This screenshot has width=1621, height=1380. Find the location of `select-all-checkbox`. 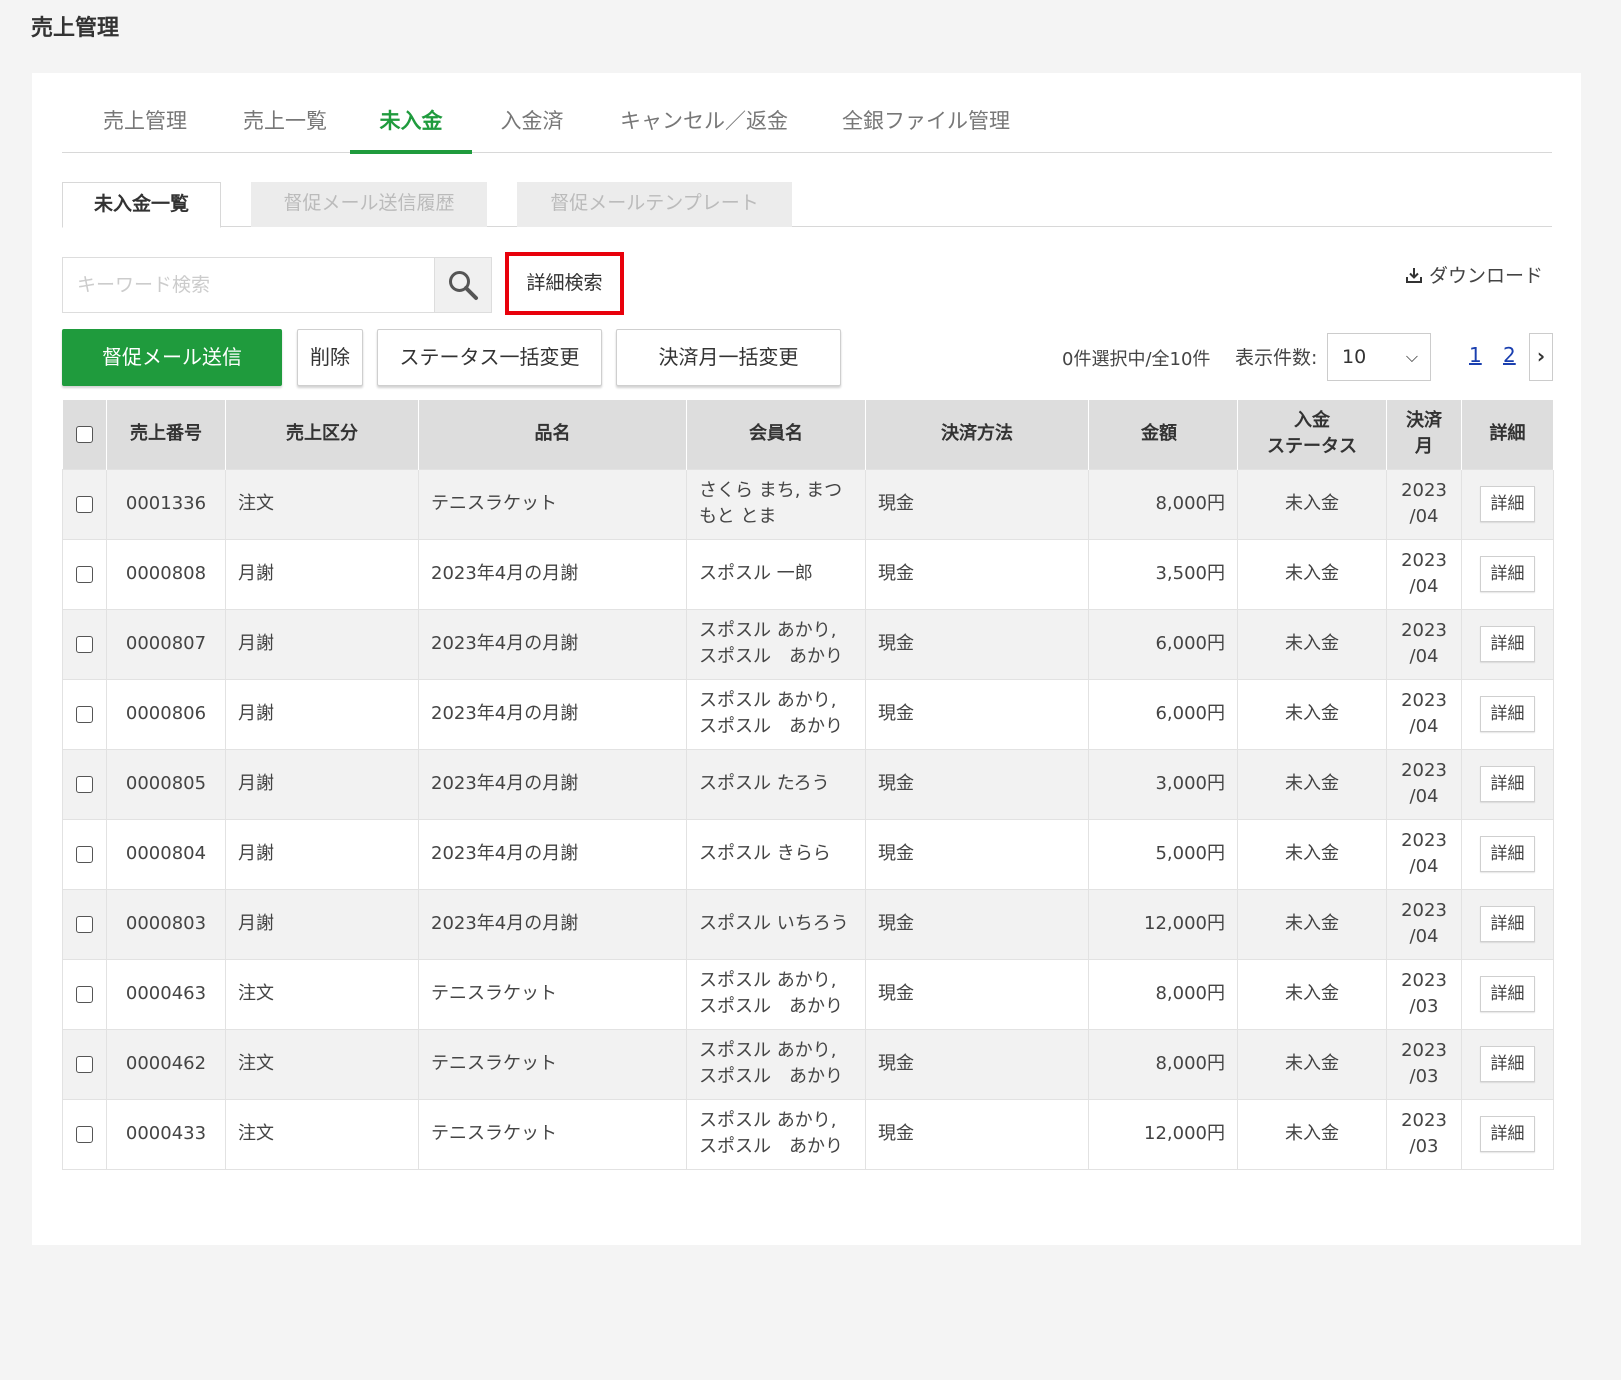

select-all-checkbox is located at coordinates (84, 434).